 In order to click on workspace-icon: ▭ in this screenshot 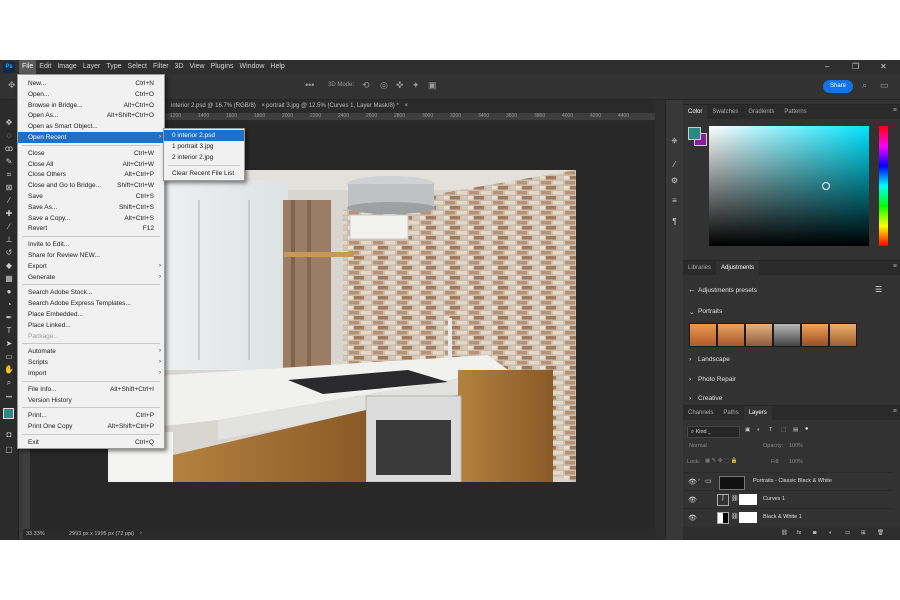, I will do `click(884, 85)`.